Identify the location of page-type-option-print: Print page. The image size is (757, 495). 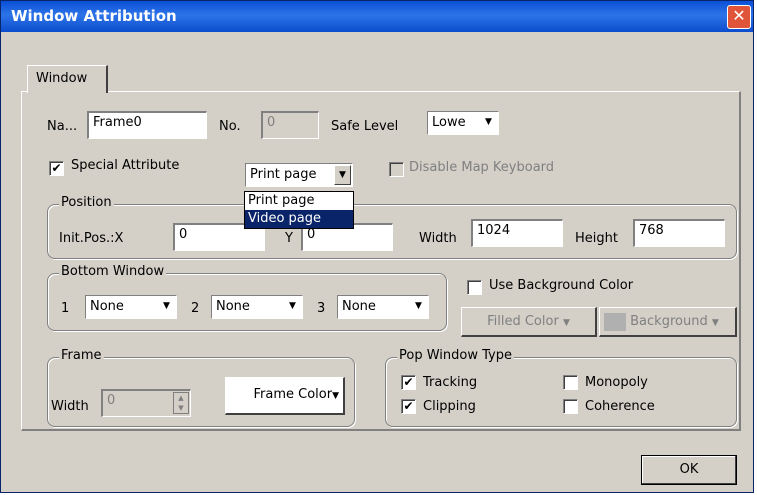
(299, 201).